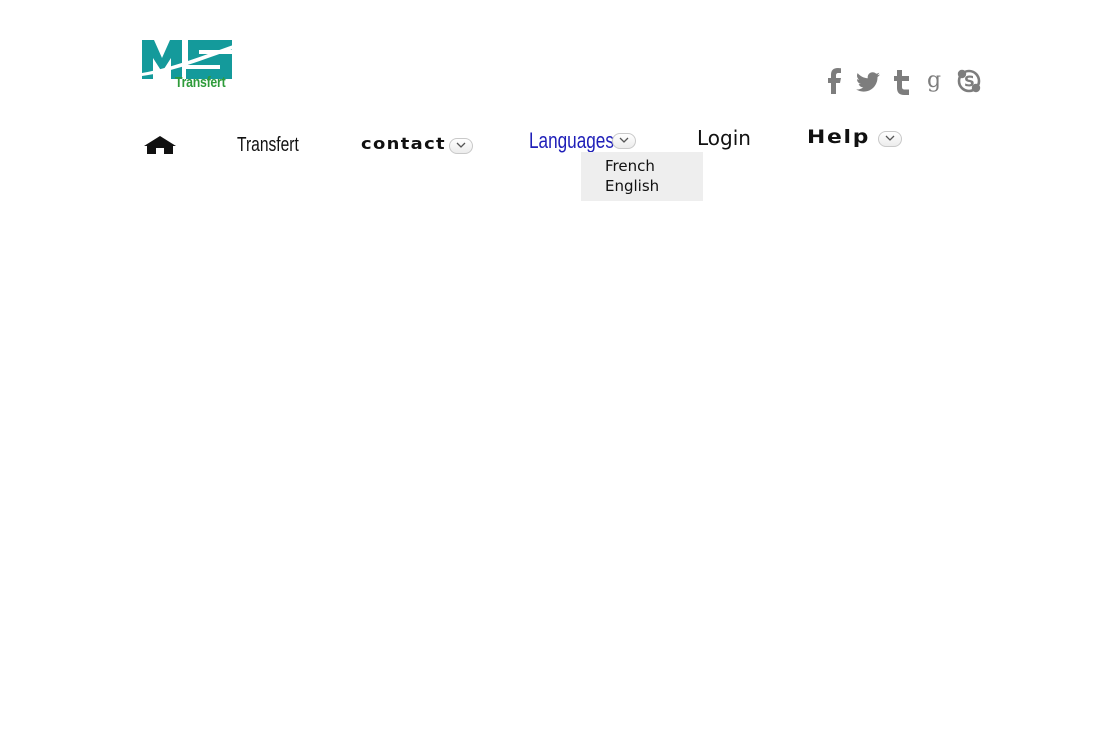 This screenshot has width=1112, height=747. I want to click on help-dropdown-toggle, so click(890, 139).